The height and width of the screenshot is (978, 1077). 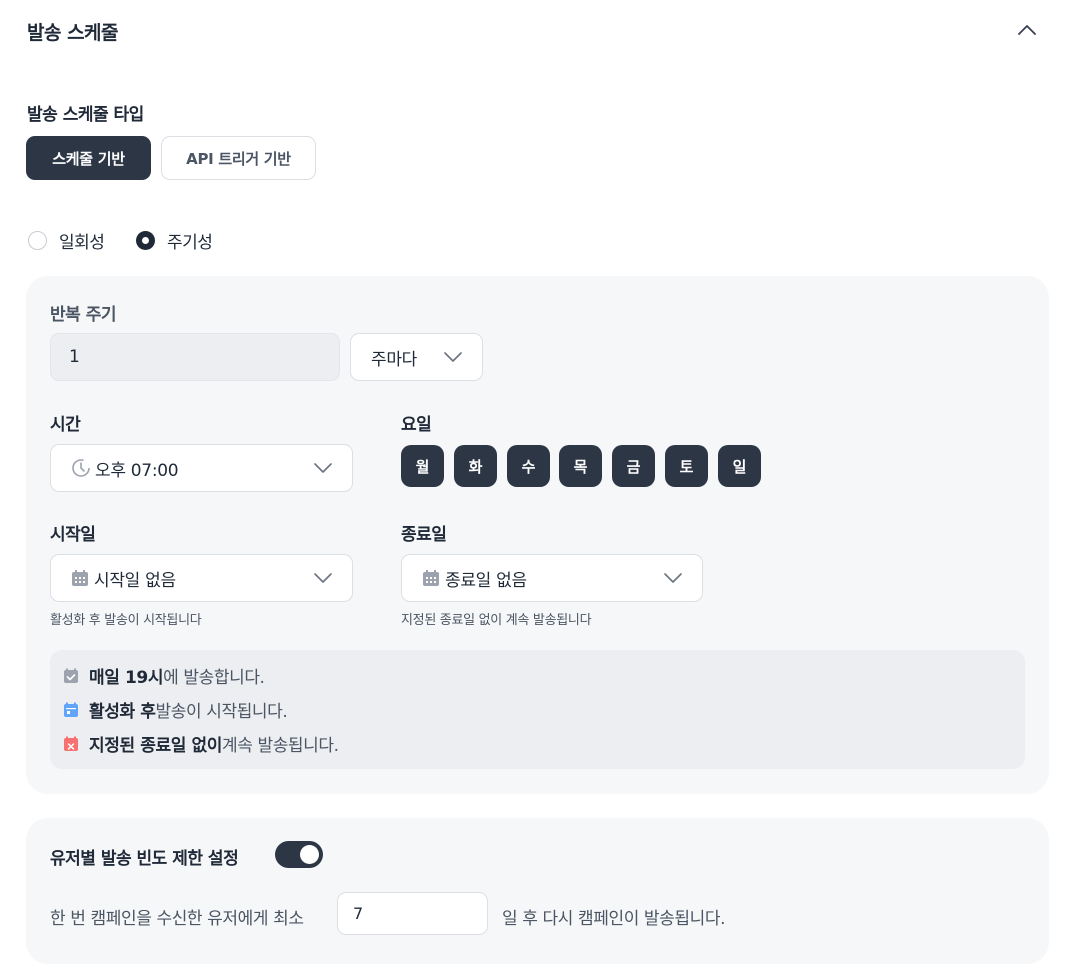 I want to click on end-date-value: 종료일 없음, so click(x=486, y=580).